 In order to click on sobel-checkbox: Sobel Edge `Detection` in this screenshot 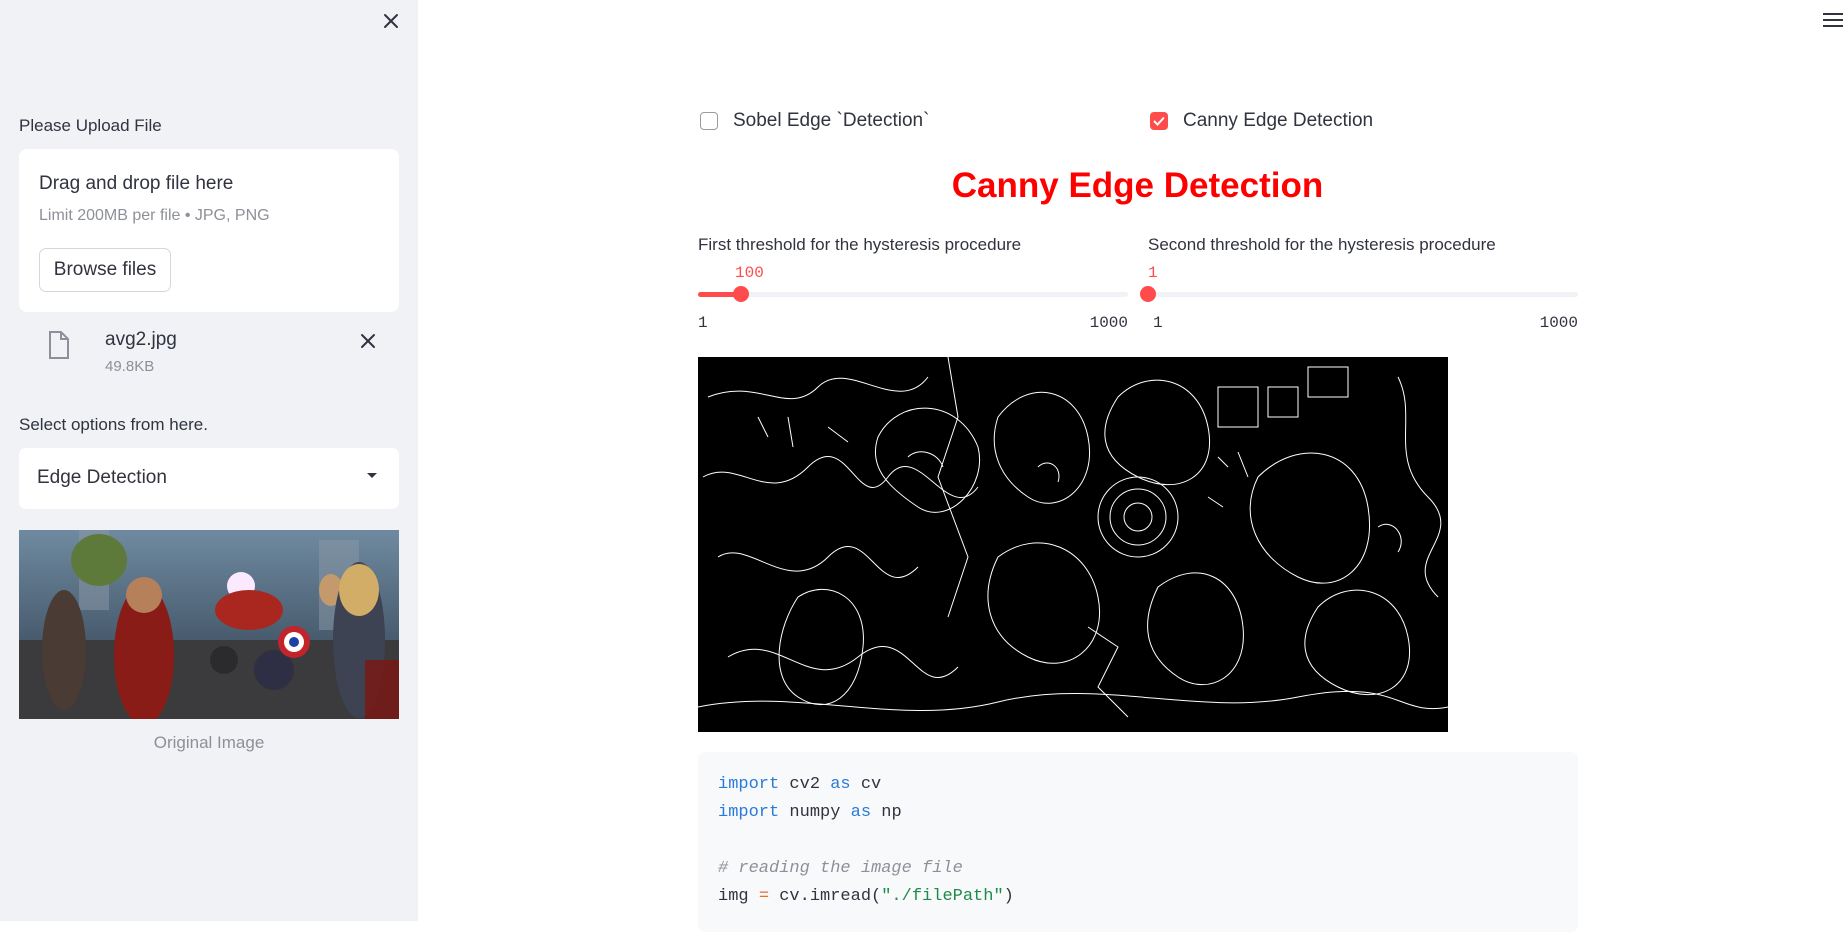, I will do `click(814, 121)`.